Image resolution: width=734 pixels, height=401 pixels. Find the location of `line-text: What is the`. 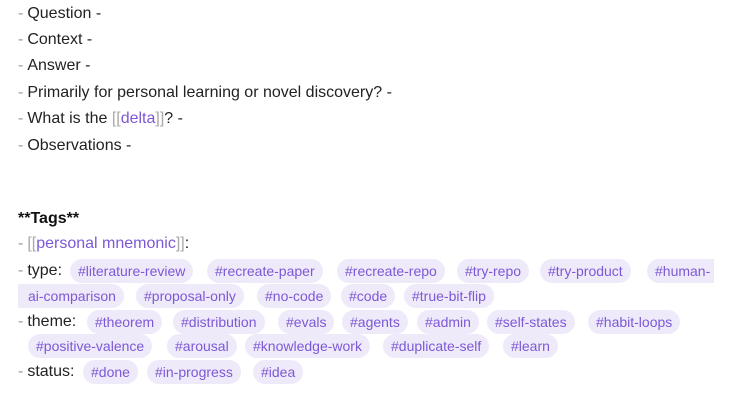

line-text: What is the is located at coordinates (69, 118).